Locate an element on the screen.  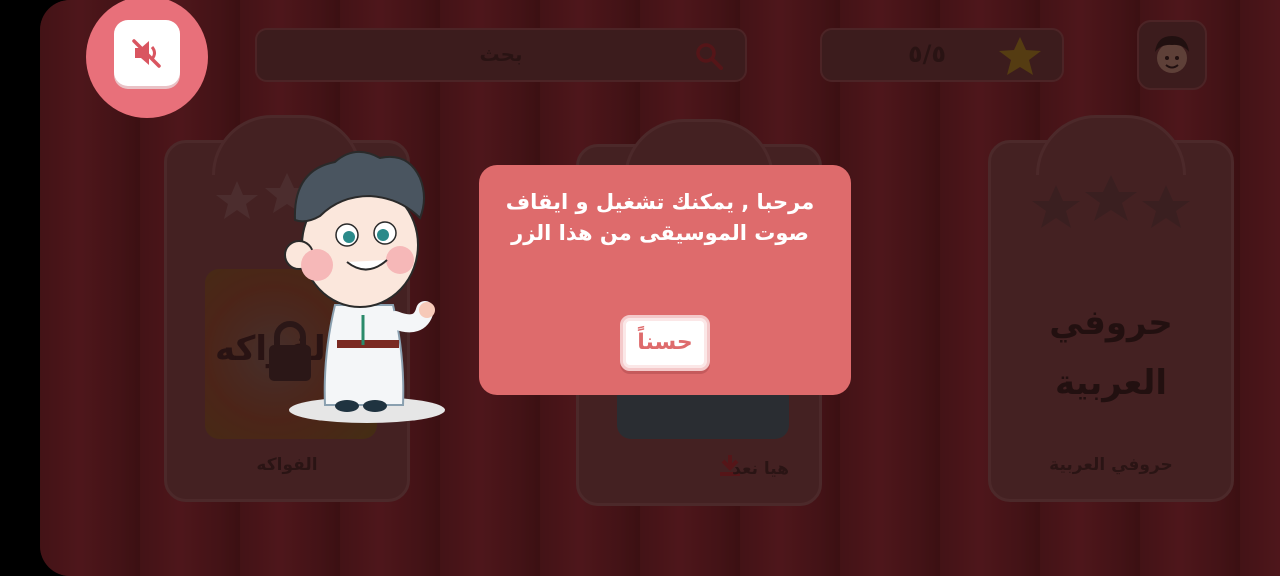
mute-button is located at coordinates (147, 53).